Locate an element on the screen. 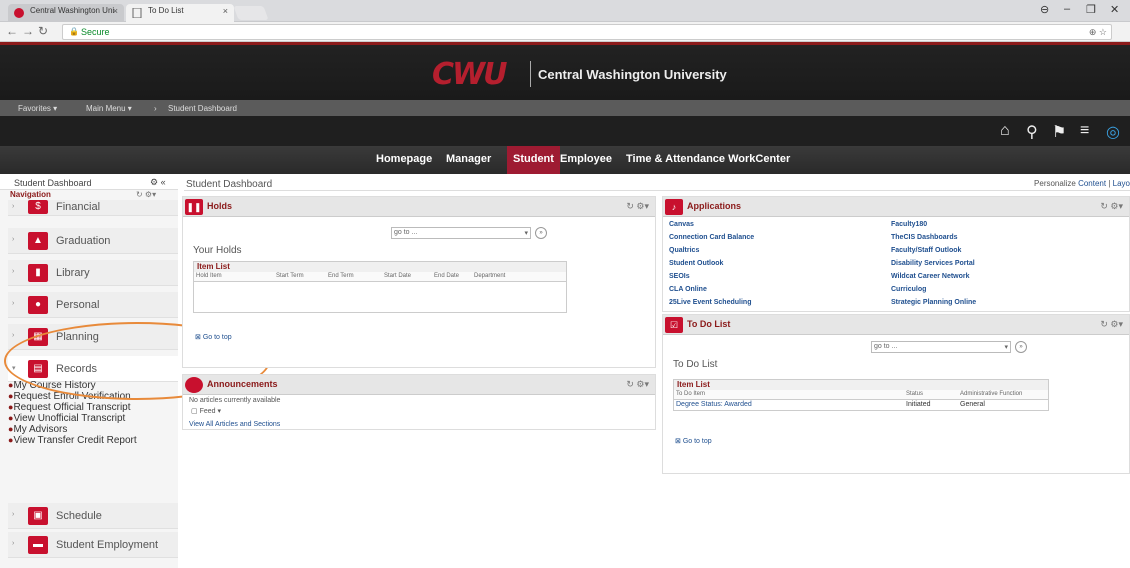 This screenshot has width=1130, height=568. forward-icon: → is located at coordinates (28, 31).